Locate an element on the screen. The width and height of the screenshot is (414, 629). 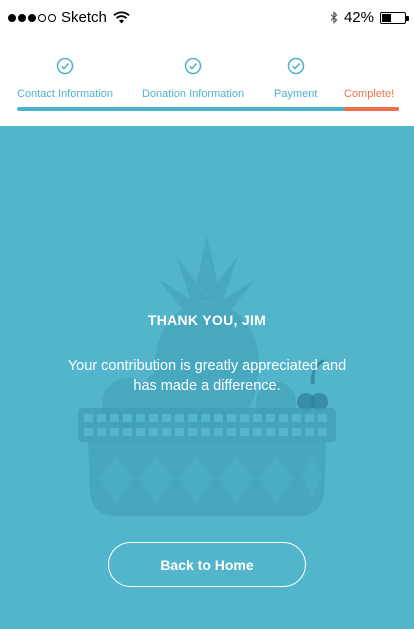
bluetooth-icon is located at coordinates (334, 17).